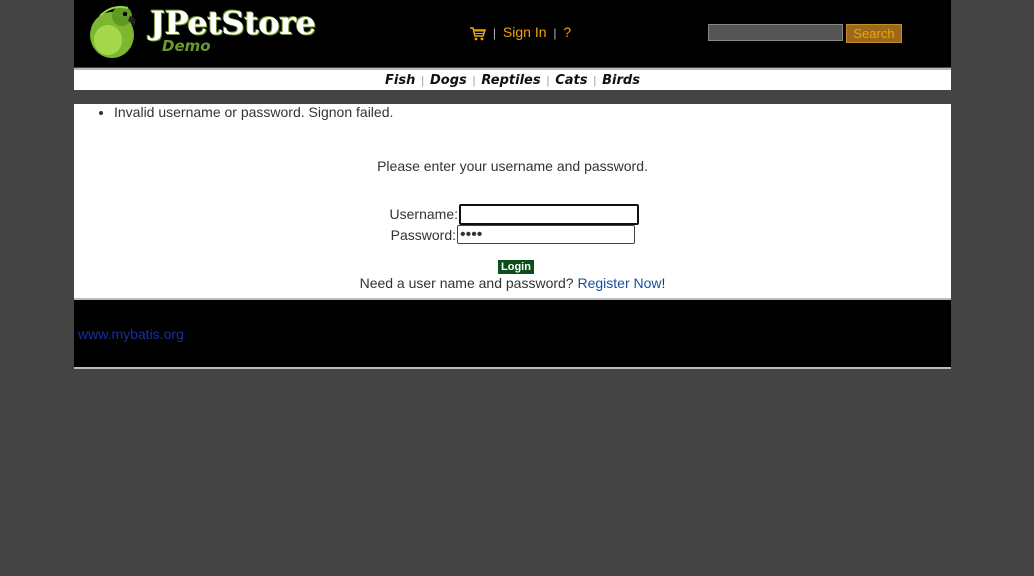  Describe the element at coordinates (448, 80) in the screenshot. I see `quicklink-dogs: Dogs` at that location.